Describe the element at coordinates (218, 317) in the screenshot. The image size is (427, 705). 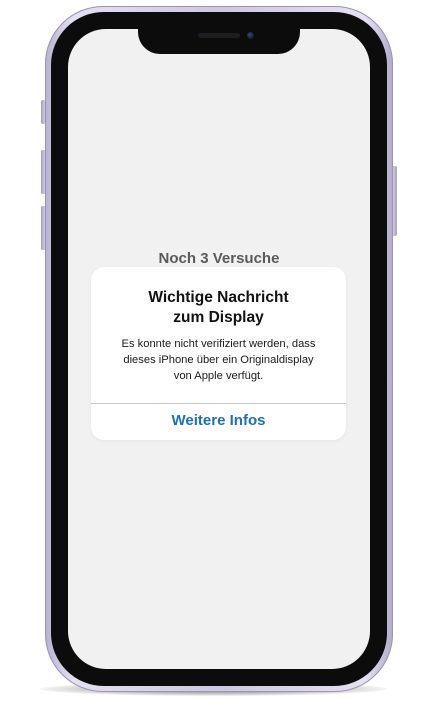
I see `alert-title-line: zum Display` at that location.